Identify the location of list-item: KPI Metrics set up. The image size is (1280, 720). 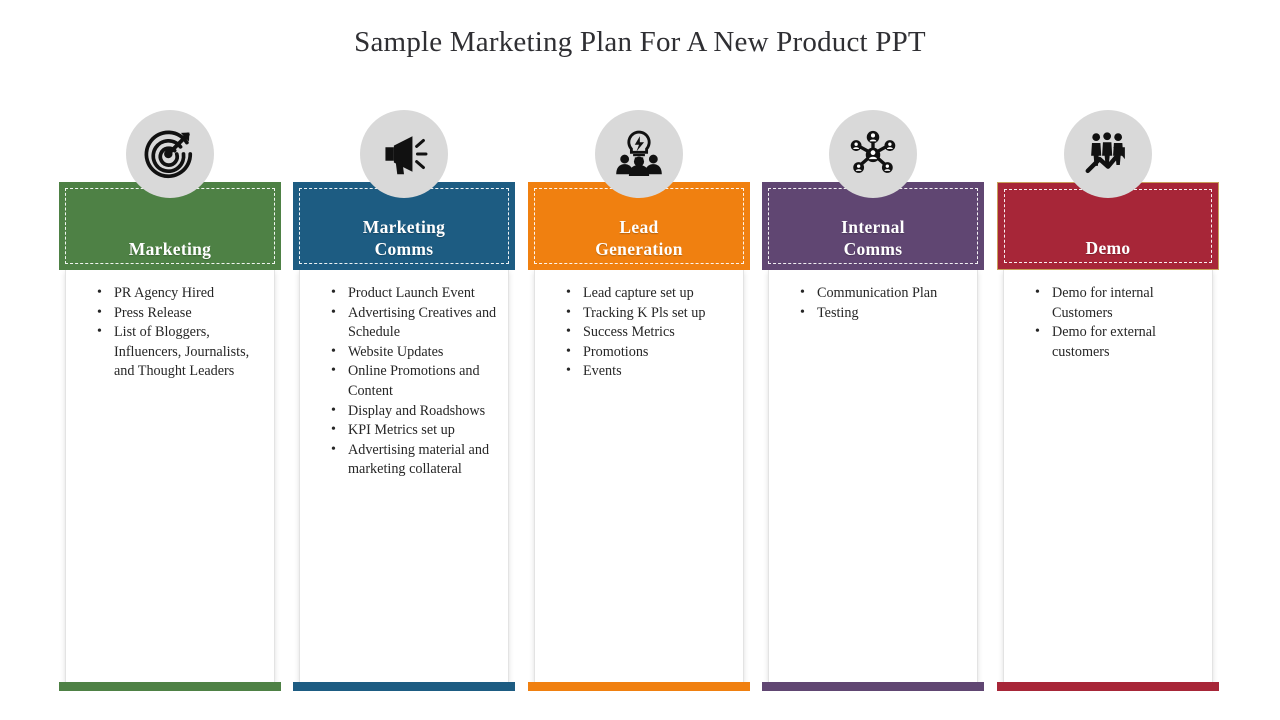
(404, 430).